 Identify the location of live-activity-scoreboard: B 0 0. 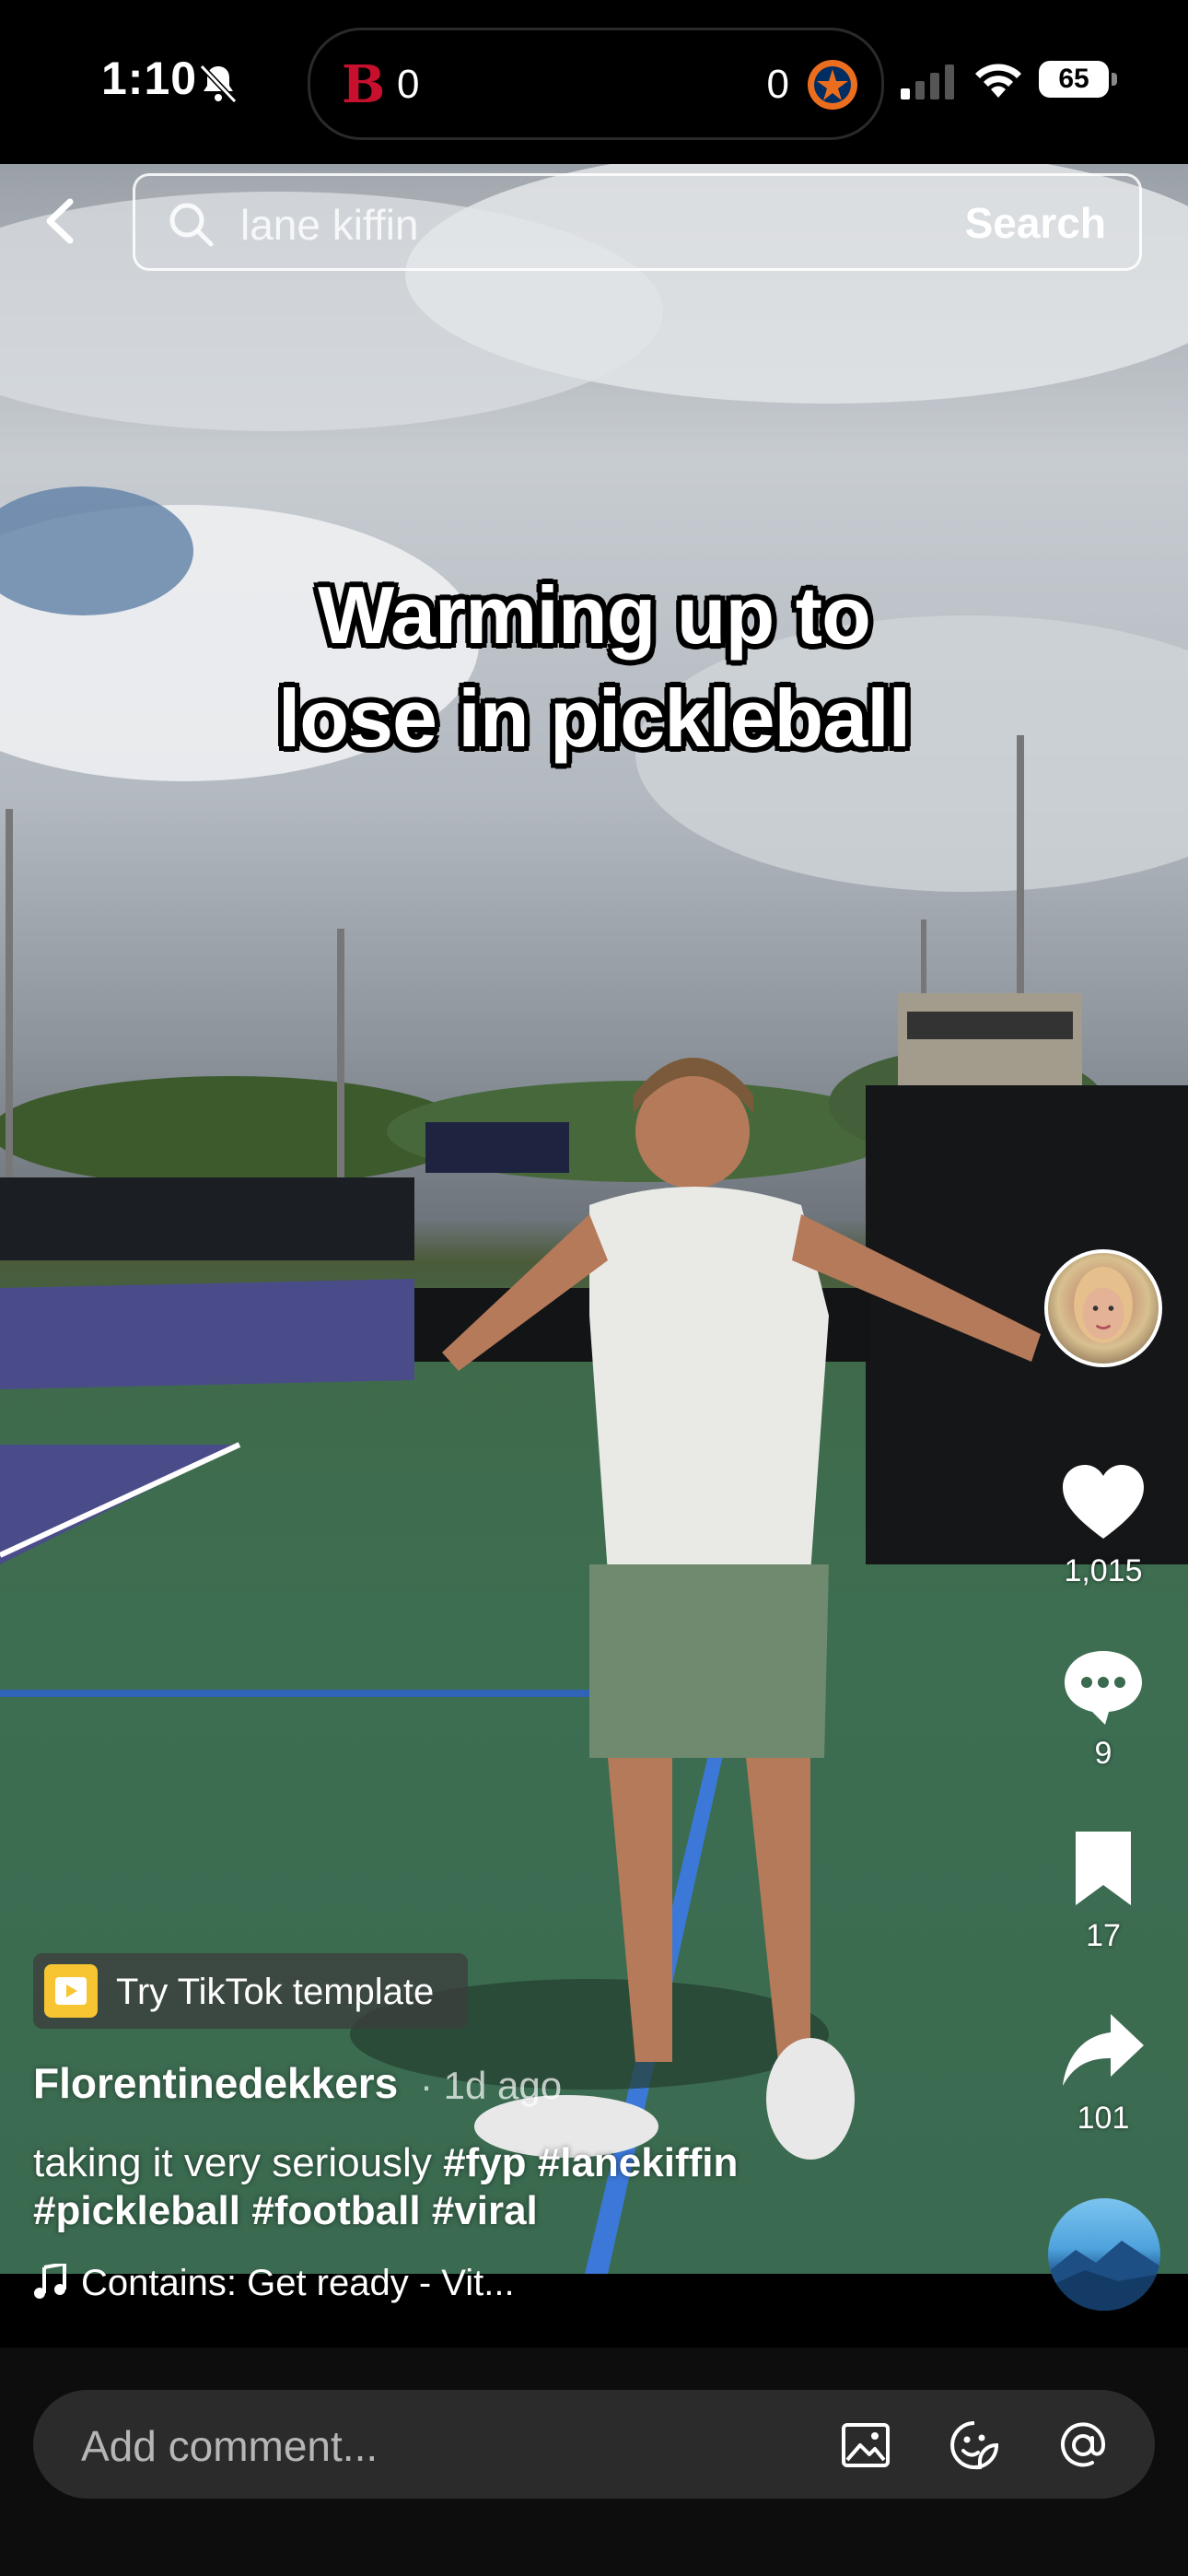
(596, 84).